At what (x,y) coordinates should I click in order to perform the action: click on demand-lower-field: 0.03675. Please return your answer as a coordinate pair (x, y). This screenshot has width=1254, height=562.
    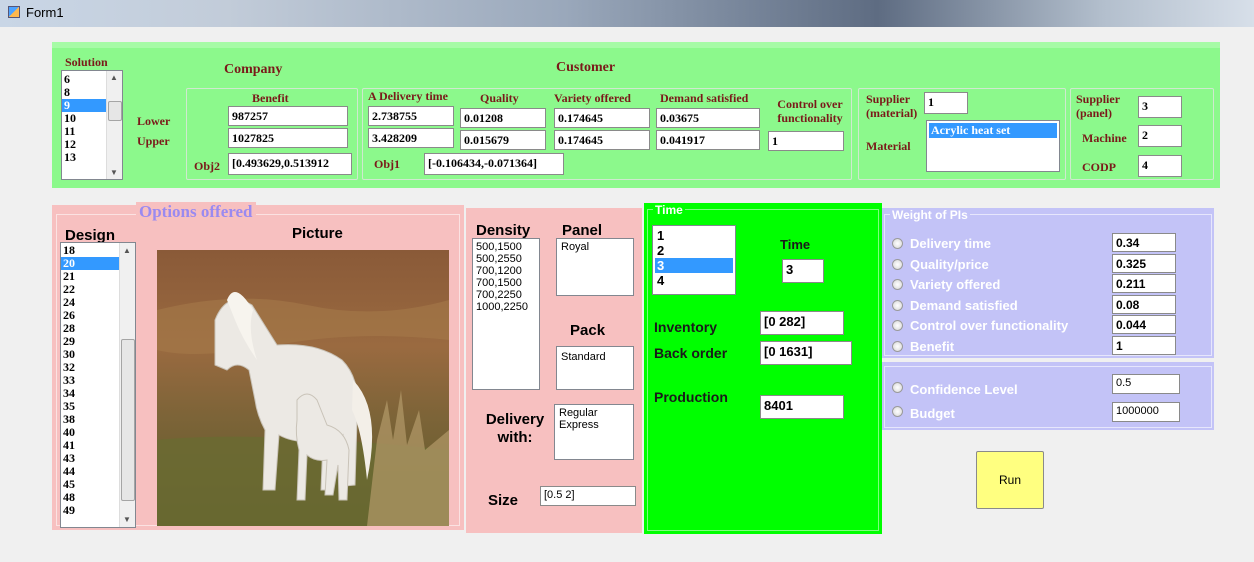
    Looking at the image, I should click on (708, 118).